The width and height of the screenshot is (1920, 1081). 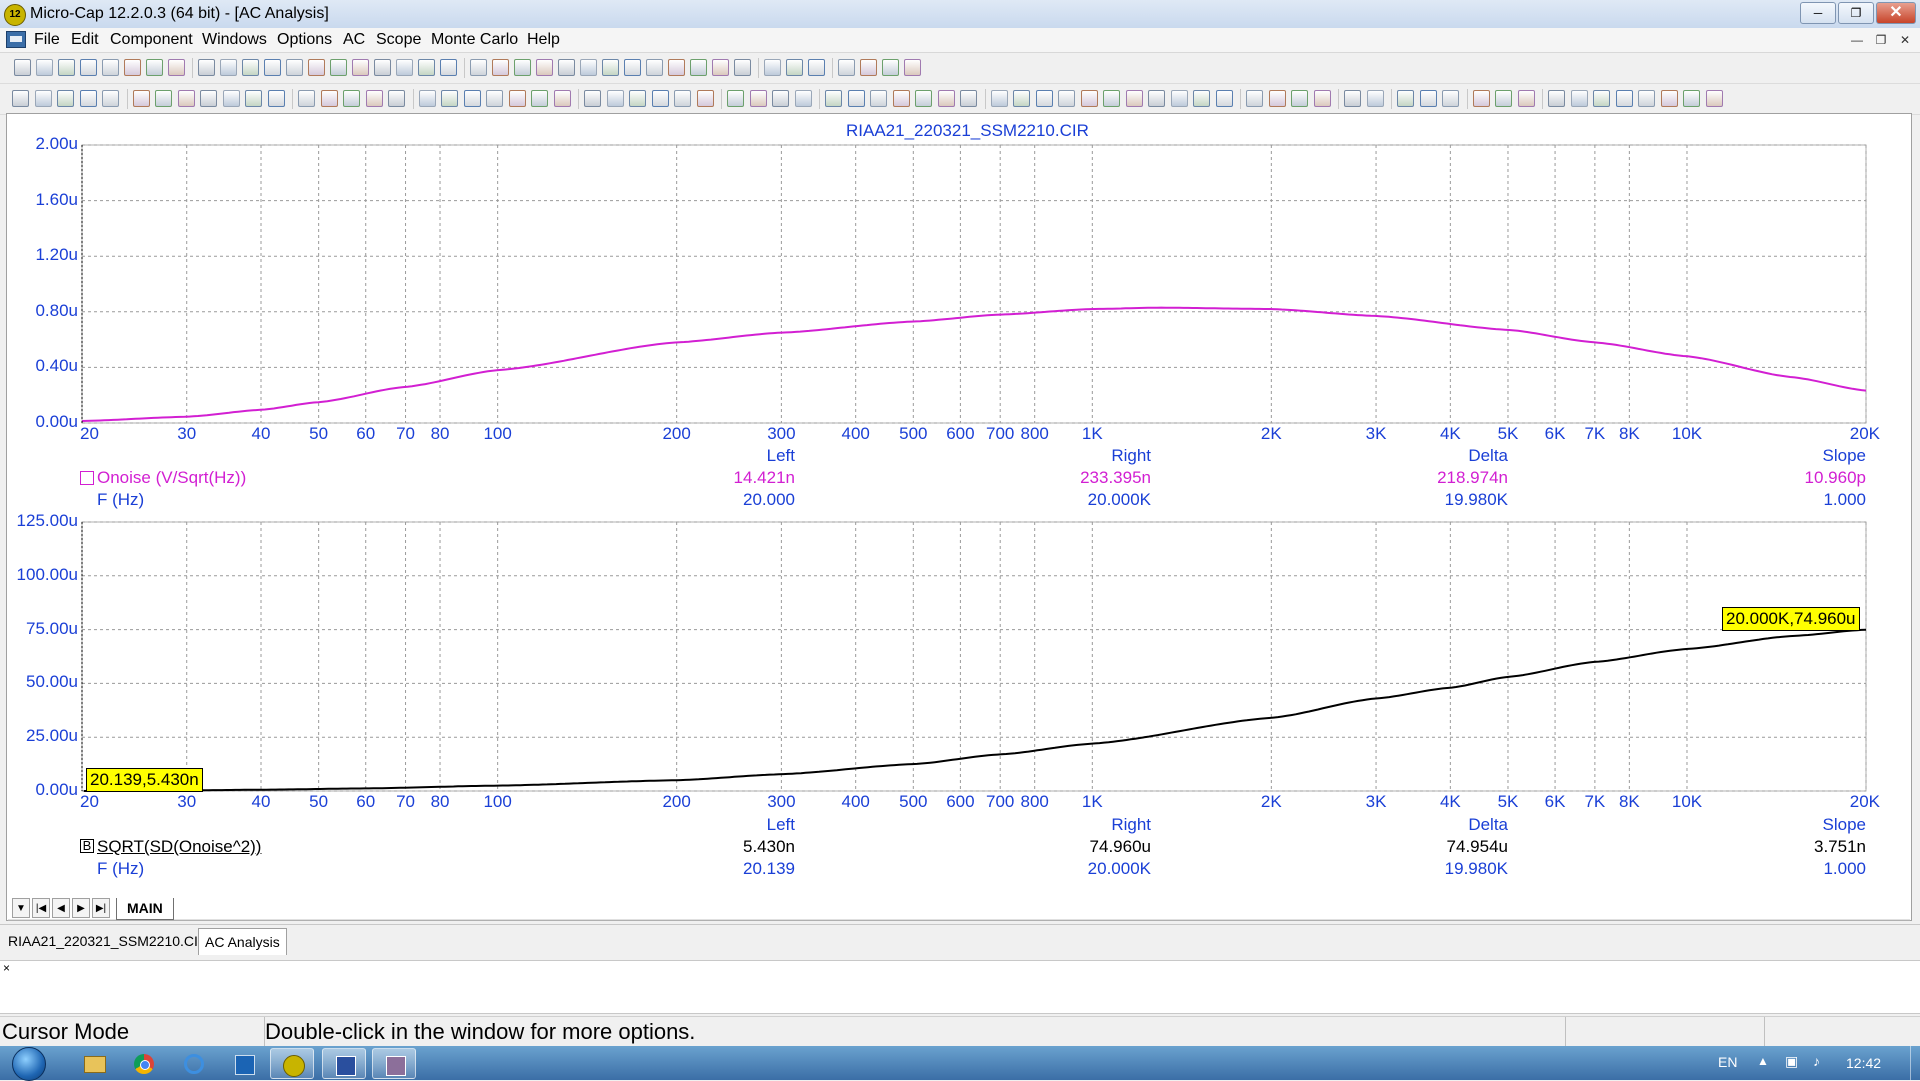 What do you see at coordinates (1034, 433) in the screenshot?
I see `top-x-tick-label: 800` at bounding box center [1034, 433].